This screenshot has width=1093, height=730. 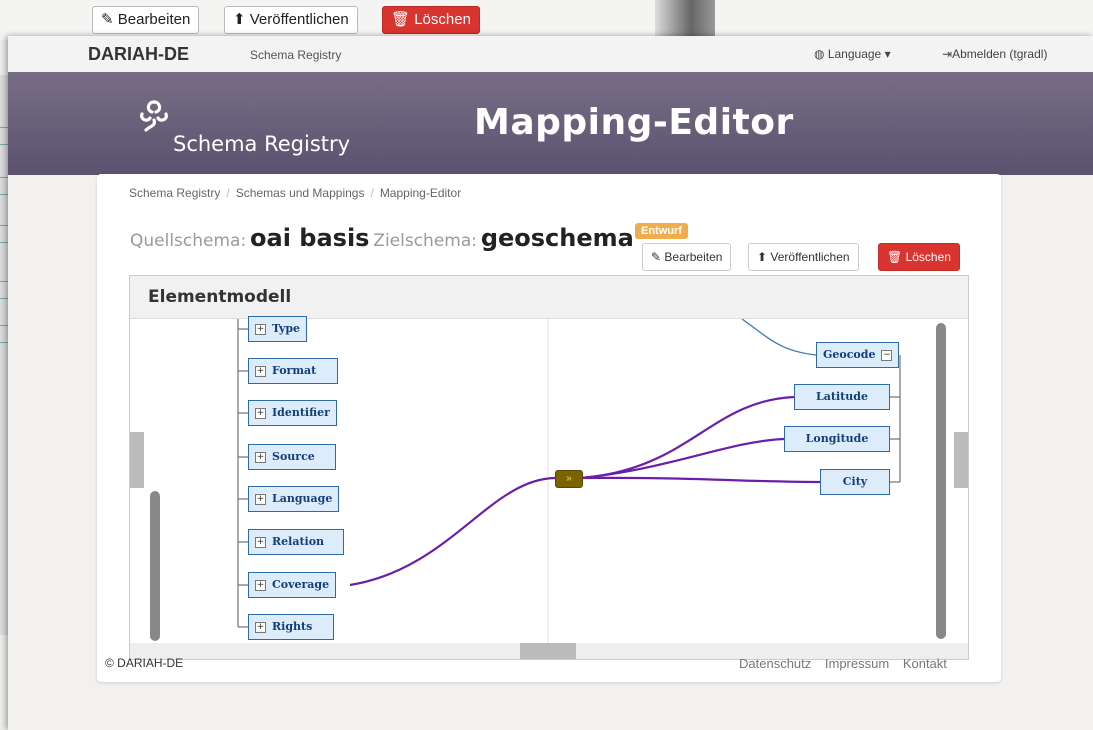 I want to click on right-scrollbar, so click(x=941, y=481).